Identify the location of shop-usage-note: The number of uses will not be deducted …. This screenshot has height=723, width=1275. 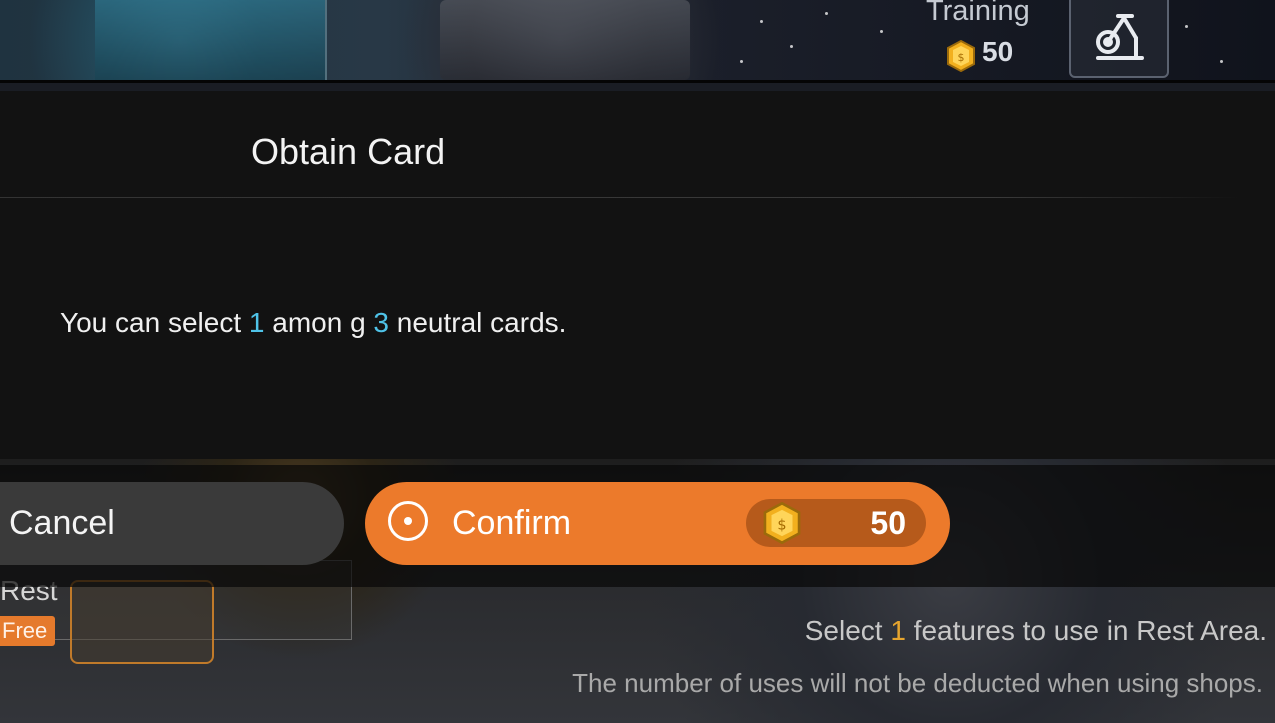
(917, 683).